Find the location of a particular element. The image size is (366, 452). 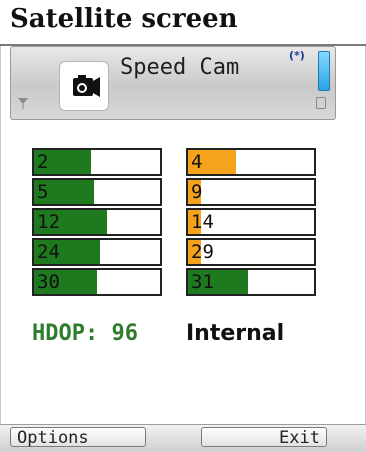

app-name: Speed Cam is located at coordinates (180, 67).